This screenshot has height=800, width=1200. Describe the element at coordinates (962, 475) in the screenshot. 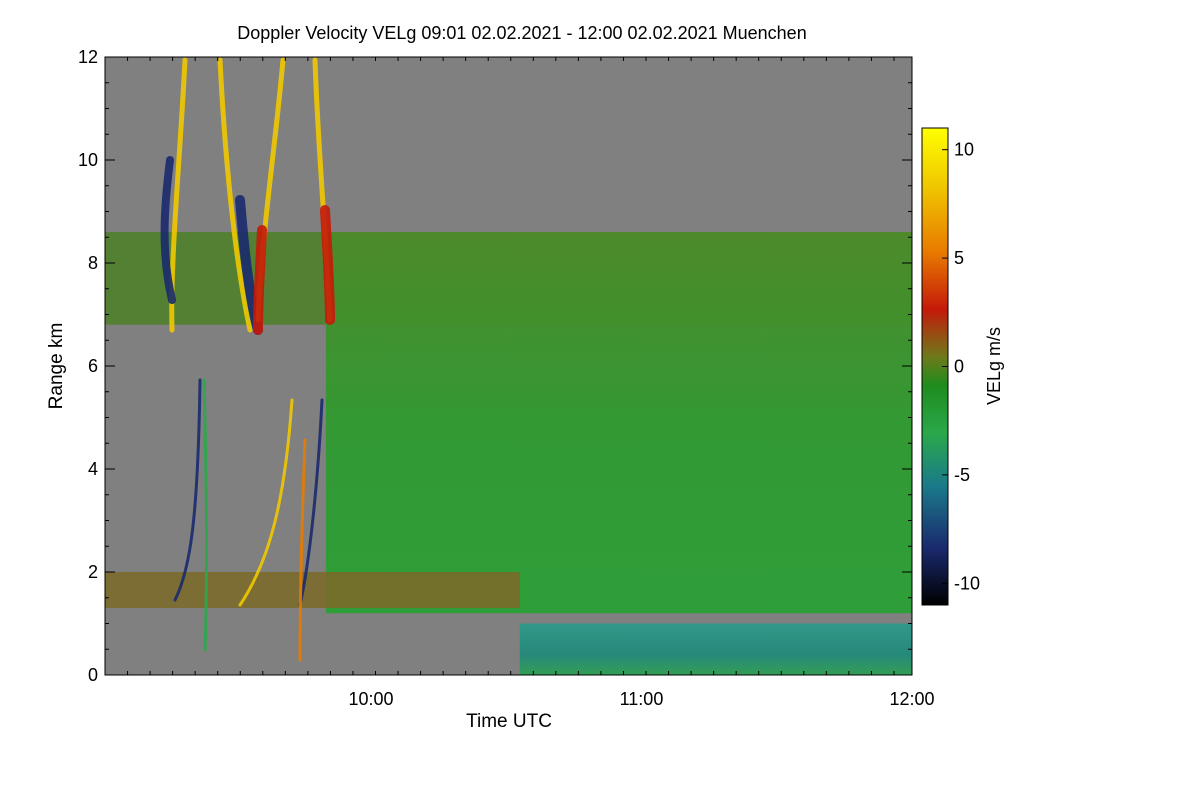

I see `colorbar-tick-label: -5` at that location.